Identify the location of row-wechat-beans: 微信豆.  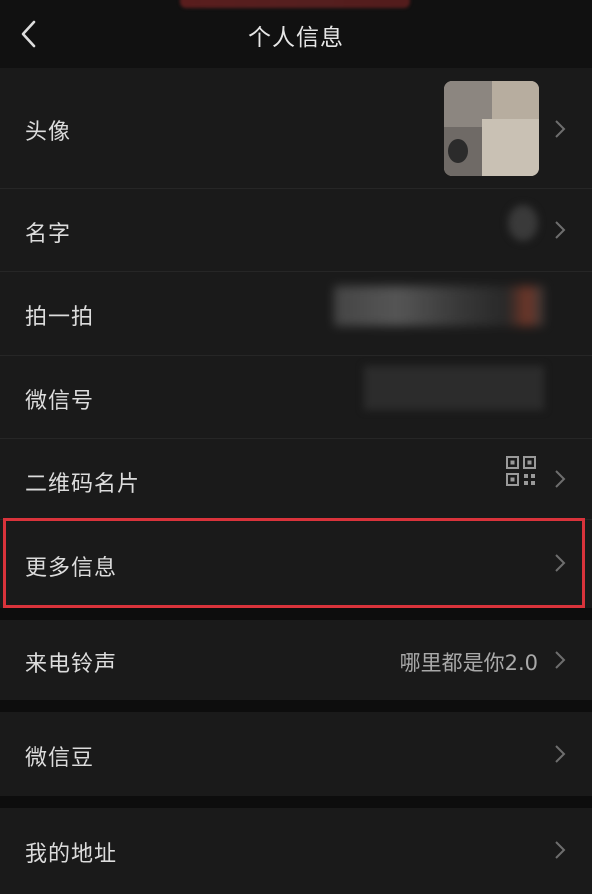
(296, 754).